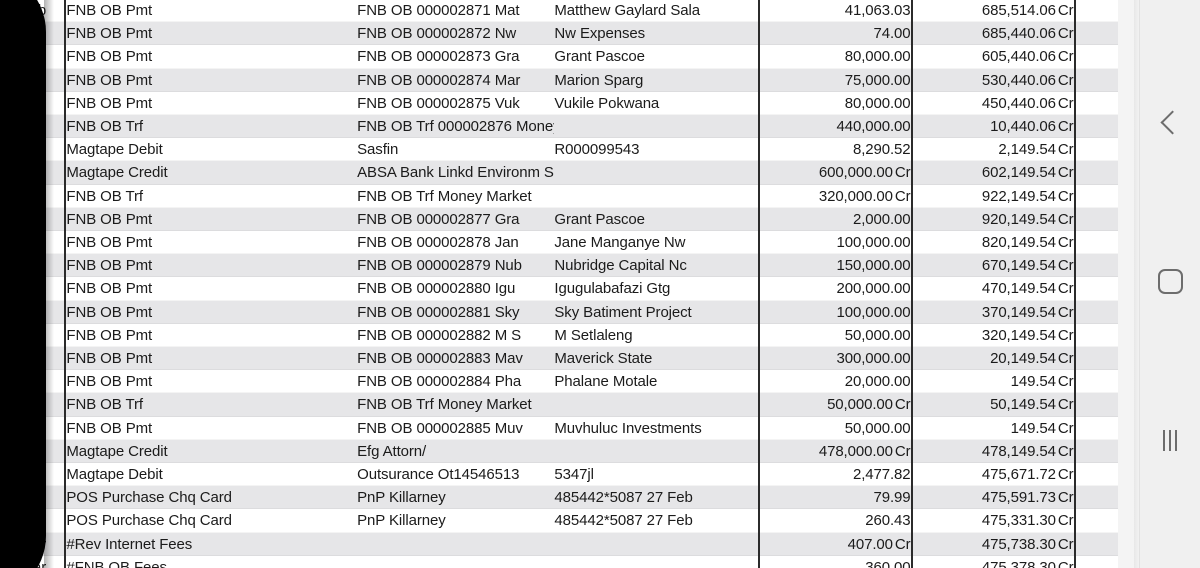 Image resolution: width=1200 pixels, height=568 pixels. I want to click on cell-party: Phalane Motale, so click(606, 382).